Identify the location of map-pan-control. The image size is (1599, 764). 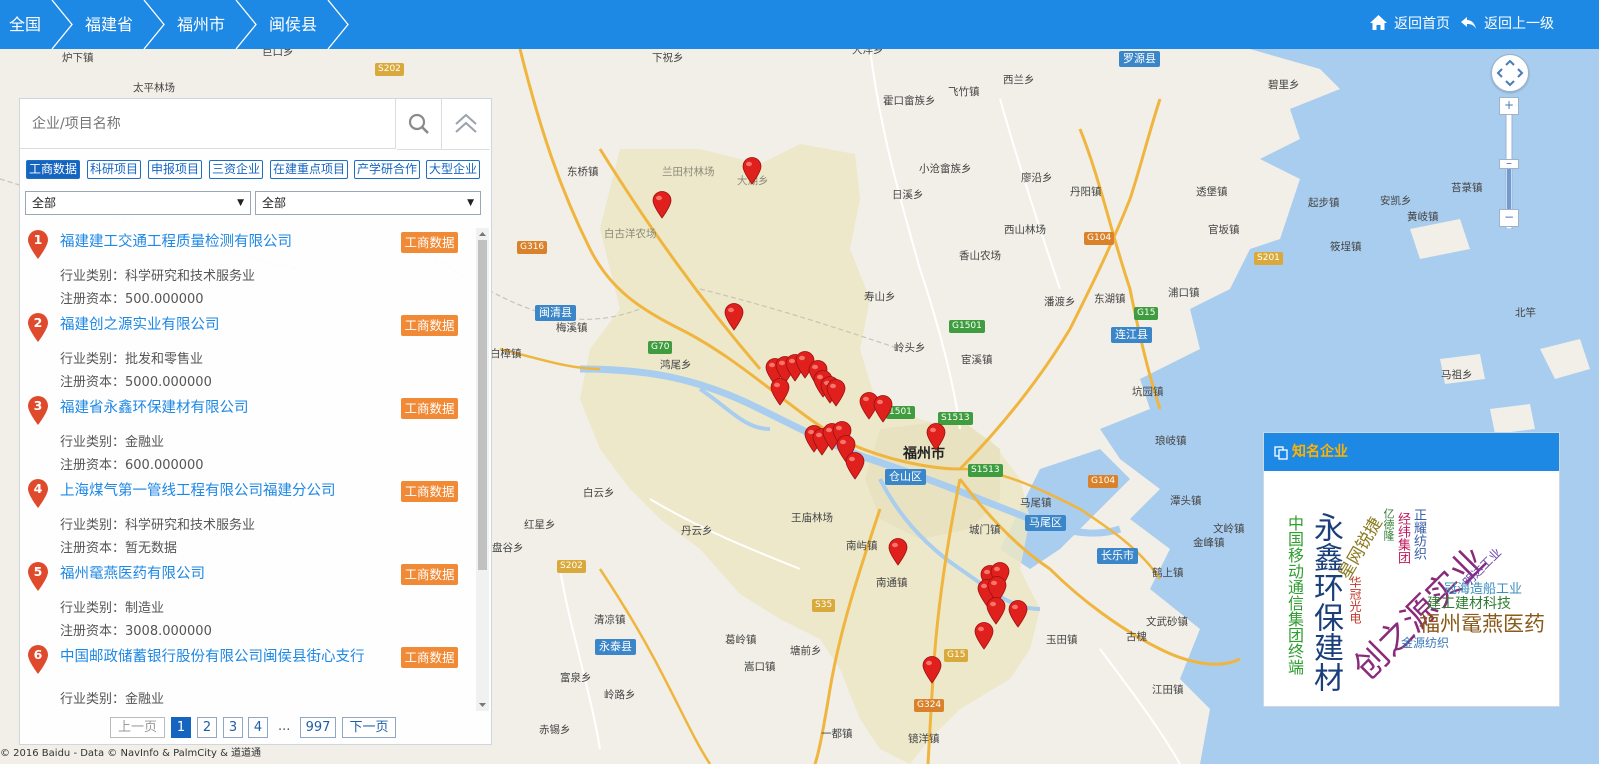
(1510, 73).